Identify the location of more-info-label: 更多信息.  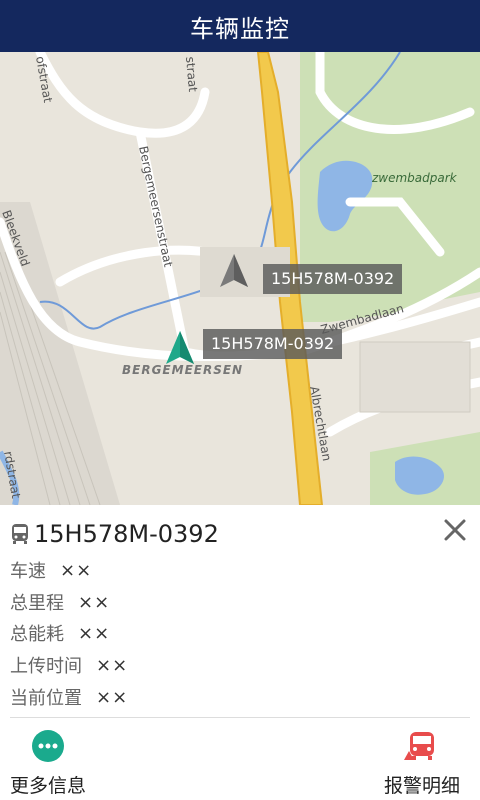
(48, 786).